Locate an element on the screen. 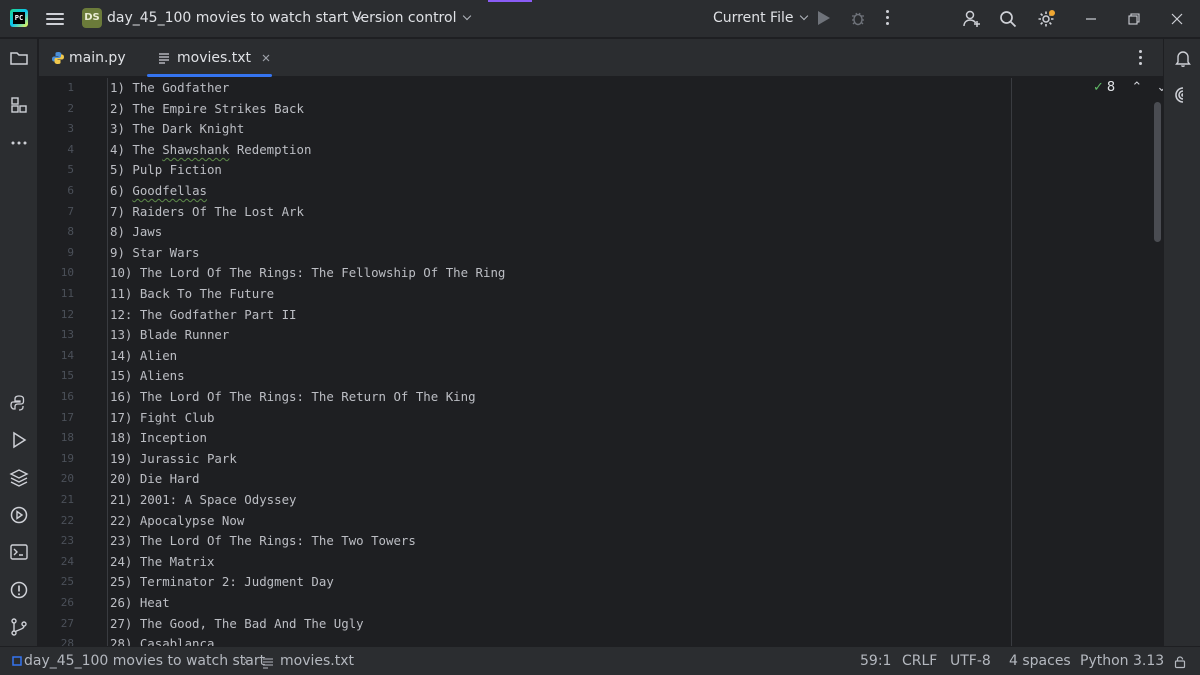 This screenshot has height=675, width=1200. run-tool-icon is located at coordinates (19, 440).